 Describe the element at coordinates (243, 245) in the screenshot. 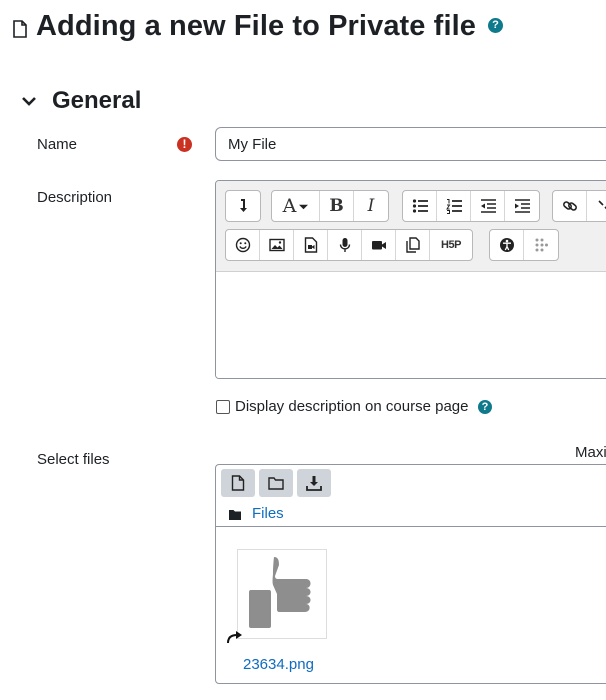

I see `emoji-icon` at that location.